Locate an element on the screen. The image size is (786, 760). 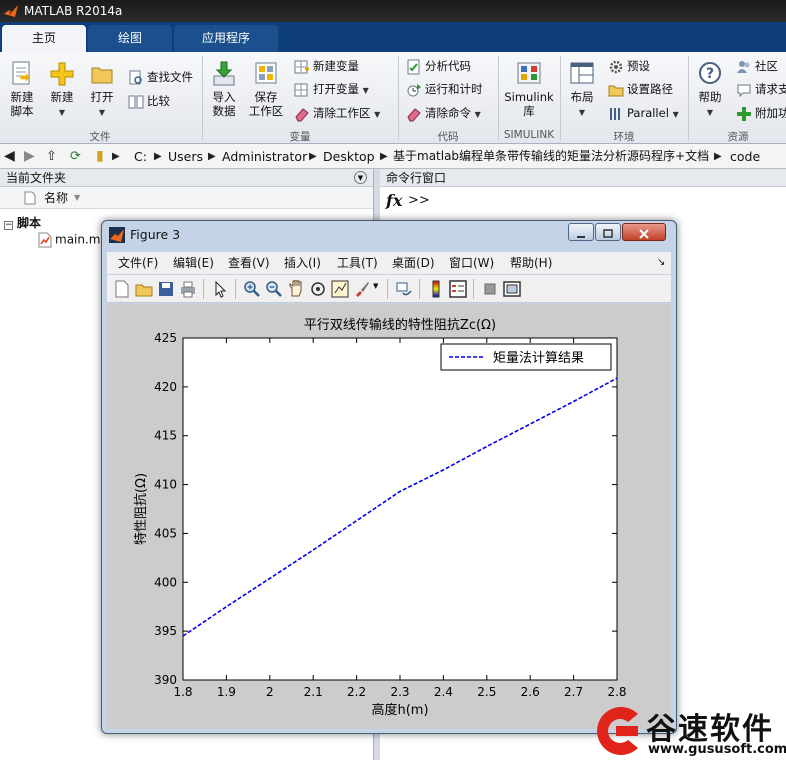
open-button: 打开 ▼ is located at coordinates (102, 90).